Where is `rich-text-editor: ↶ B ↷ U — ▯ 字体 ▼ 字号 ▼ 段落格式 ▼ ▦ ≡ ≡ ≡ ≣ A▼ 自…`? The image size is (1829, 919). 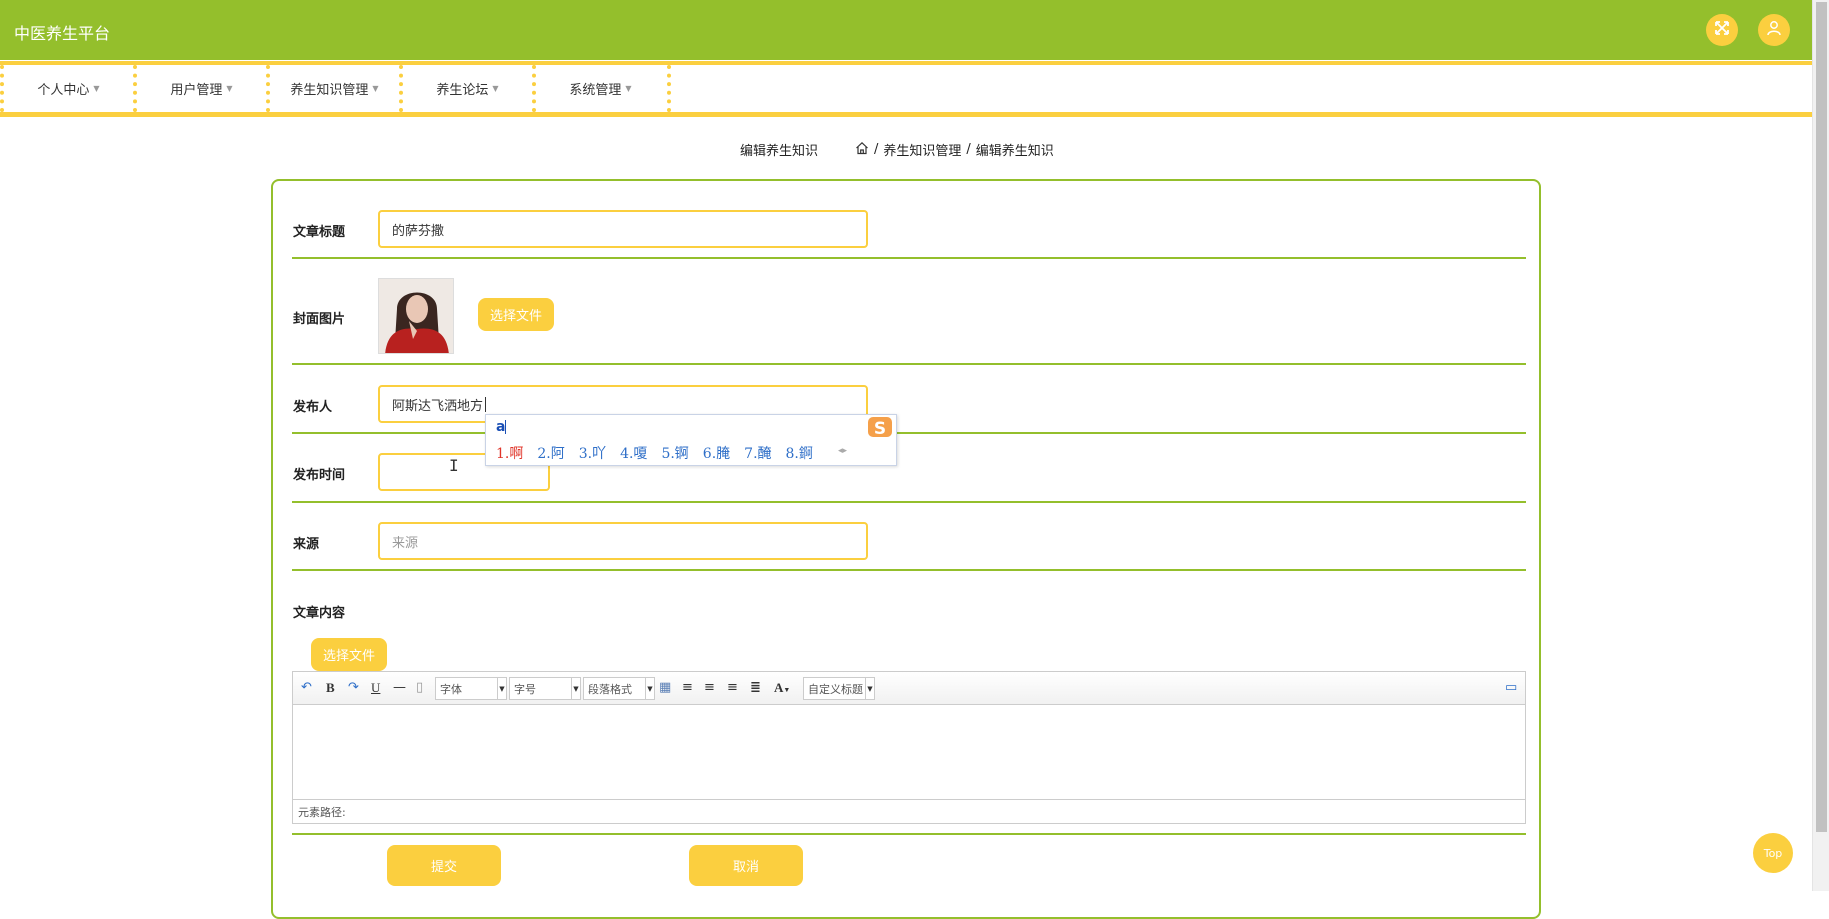
rich-text-editor: ↶ B ↷ U — ▯ 字体 ▼ 字号 ▼ 段落格式 ▼ ▦ ≡ ≡ ≡ ≣ A▼ 自… is located at coordinates (909, 747).